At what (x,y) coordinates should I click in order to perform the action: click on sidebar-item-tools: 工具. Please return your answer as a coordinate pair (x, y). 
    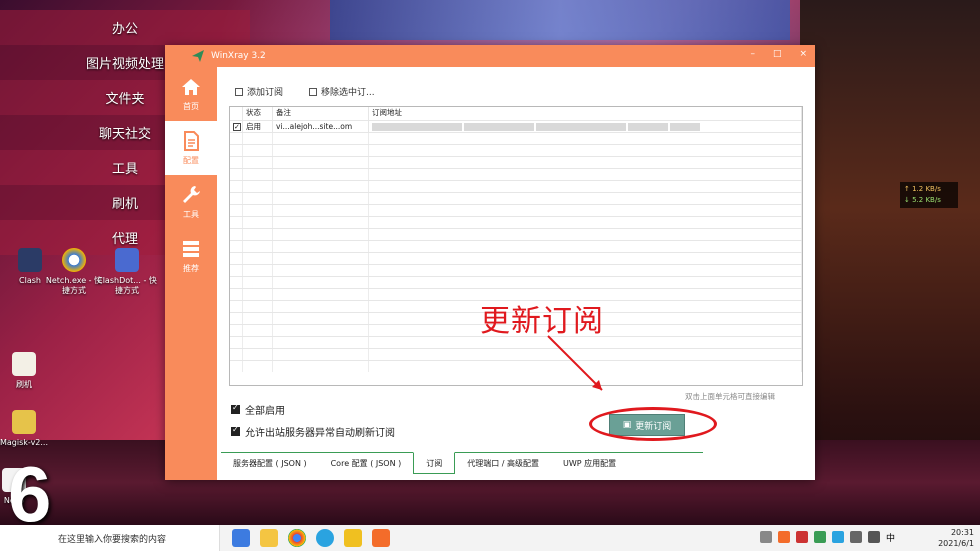
    Looking at the image, I should click on (191, 202).